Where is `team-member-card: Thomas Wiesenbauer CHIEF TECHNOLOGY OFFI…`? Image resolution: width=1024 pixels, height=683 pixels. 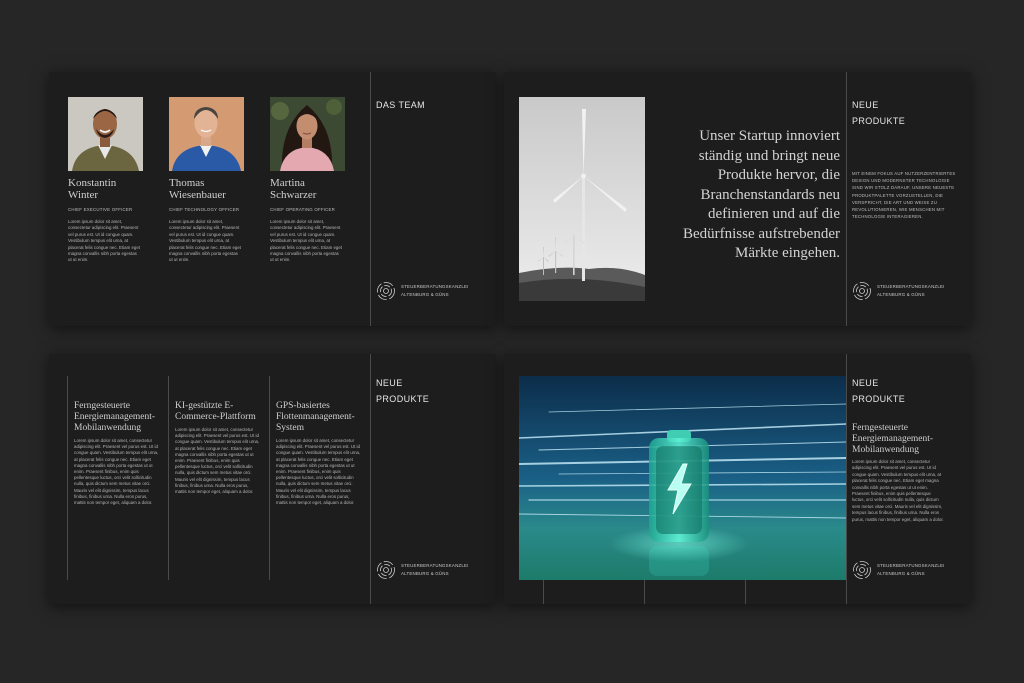 team-member-card: Thomas Wiesenbauer CHIEF TECHNOLOGY OFFI… is located at coordinates (209, 180).